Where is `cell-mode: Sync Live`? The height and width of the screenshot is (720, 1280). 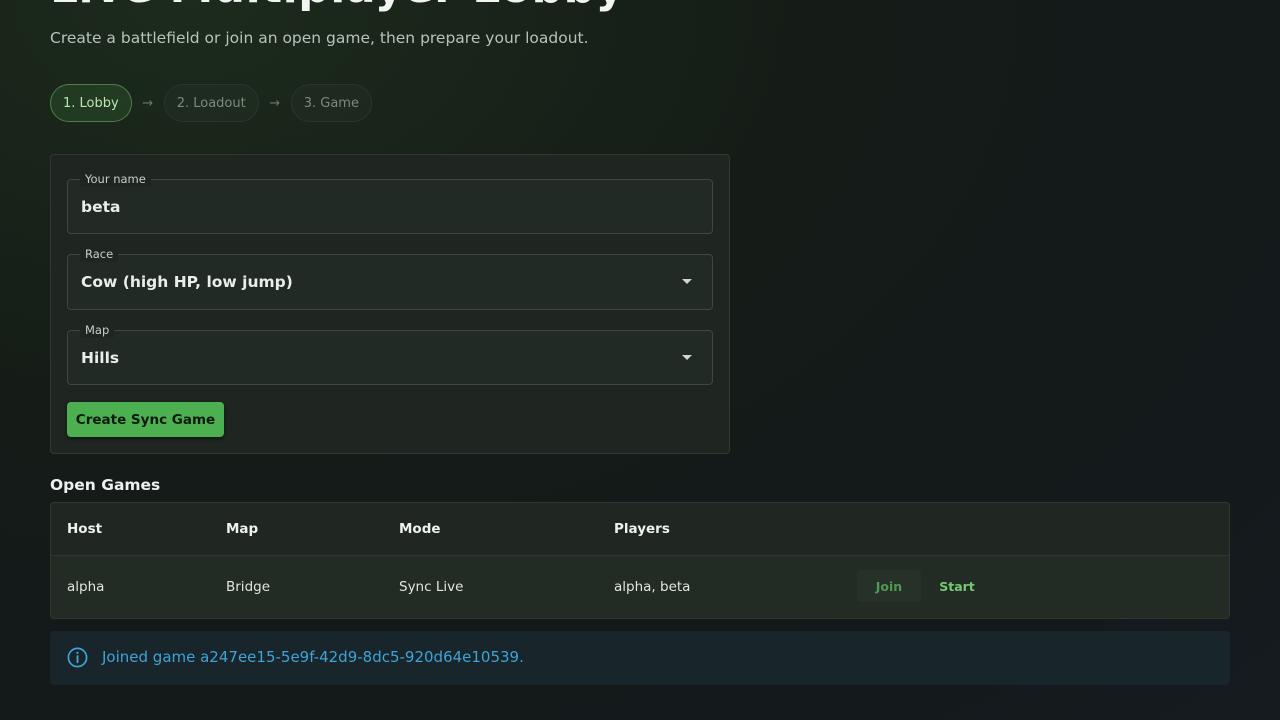
cell-mode: Sync Live is located at coordinates (431, 587).